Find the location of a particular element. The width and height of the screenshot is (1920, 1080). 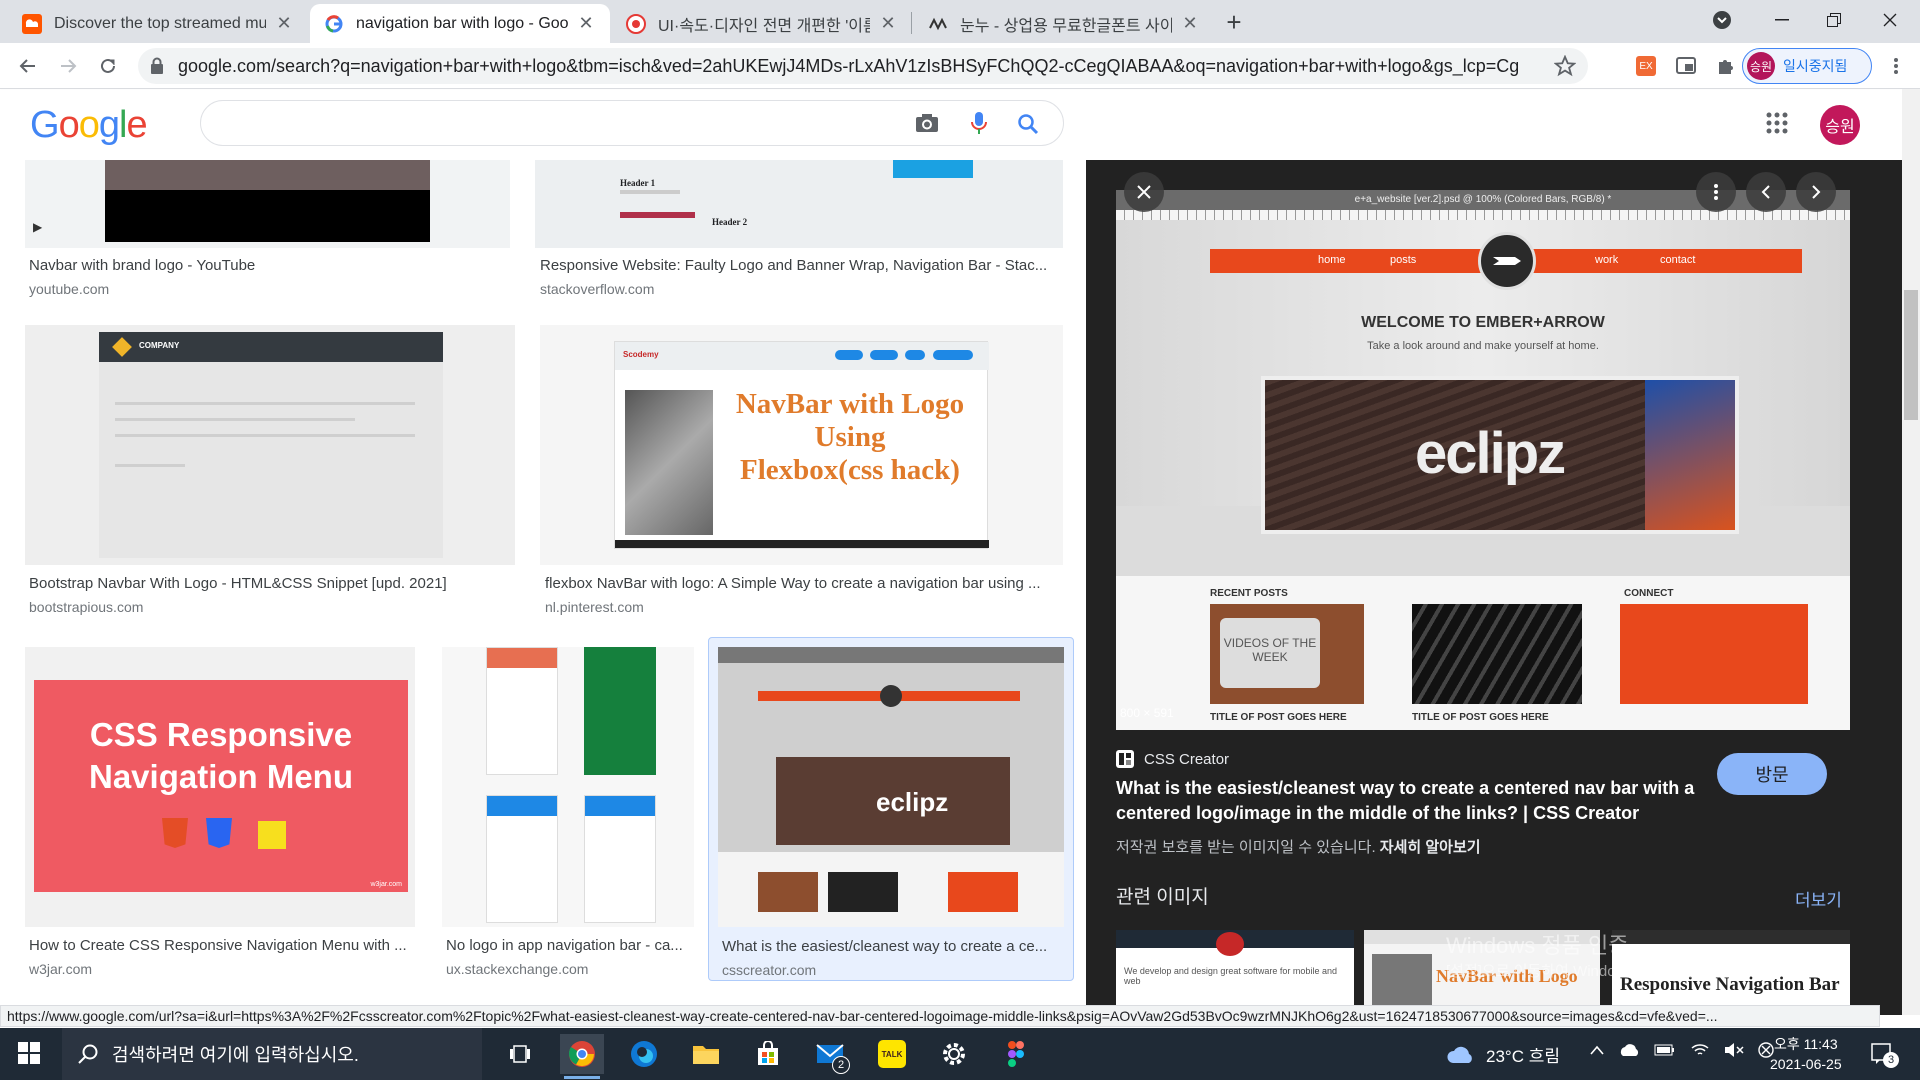

chrome-menu-icon is located at coordinates (1896, 66).